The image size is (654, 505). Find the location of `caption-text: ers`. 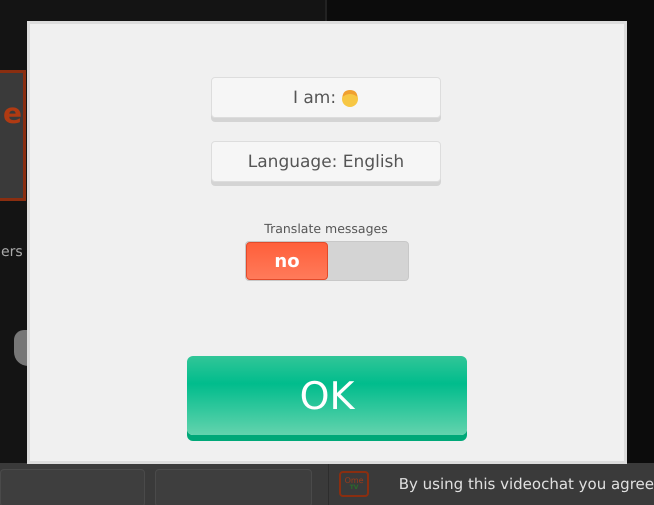

caption-text: ers is located at coordinates (12, 252).